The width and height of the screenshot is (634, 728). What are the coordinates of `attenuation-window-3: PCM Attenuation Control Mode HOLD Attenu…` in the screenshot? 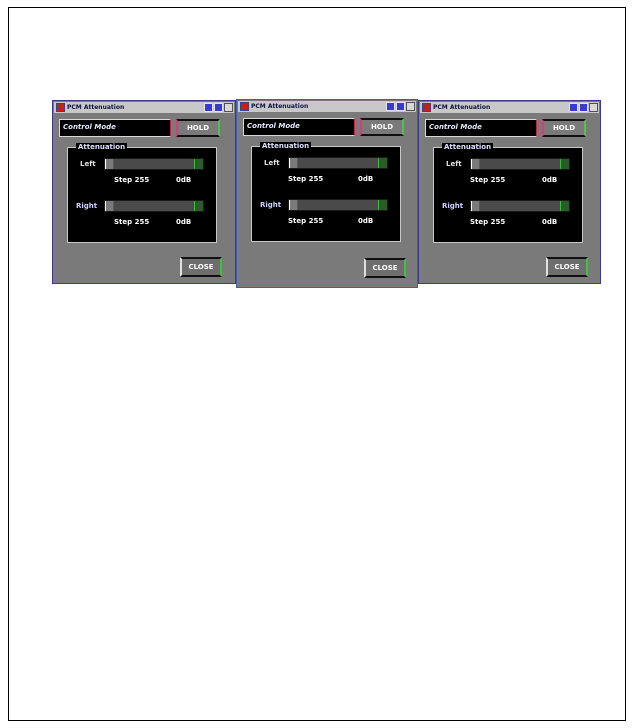 It's located at (509, 192).